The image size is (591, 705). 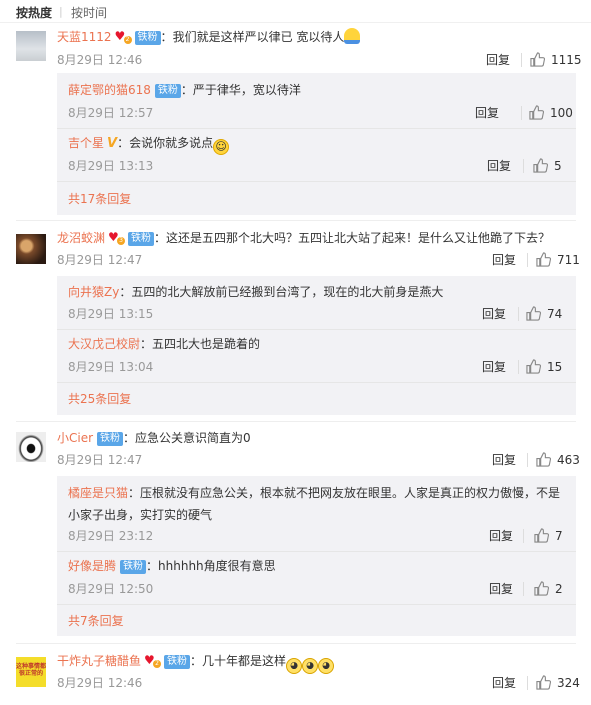 I want to click on more-replies-link: 共25条回复, so click(x=99, y=399).